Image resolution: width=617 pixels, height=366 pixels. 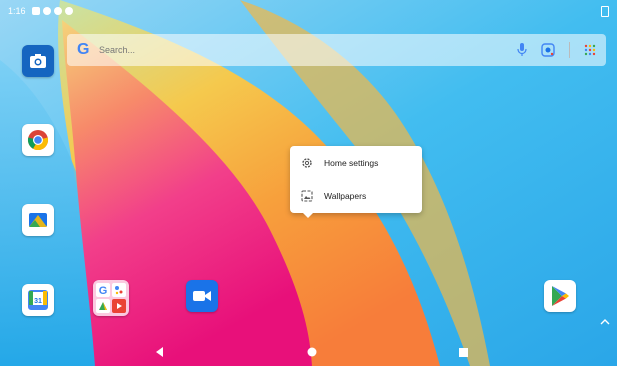 I want to click on play-store-app, so click(x=560, y=296).